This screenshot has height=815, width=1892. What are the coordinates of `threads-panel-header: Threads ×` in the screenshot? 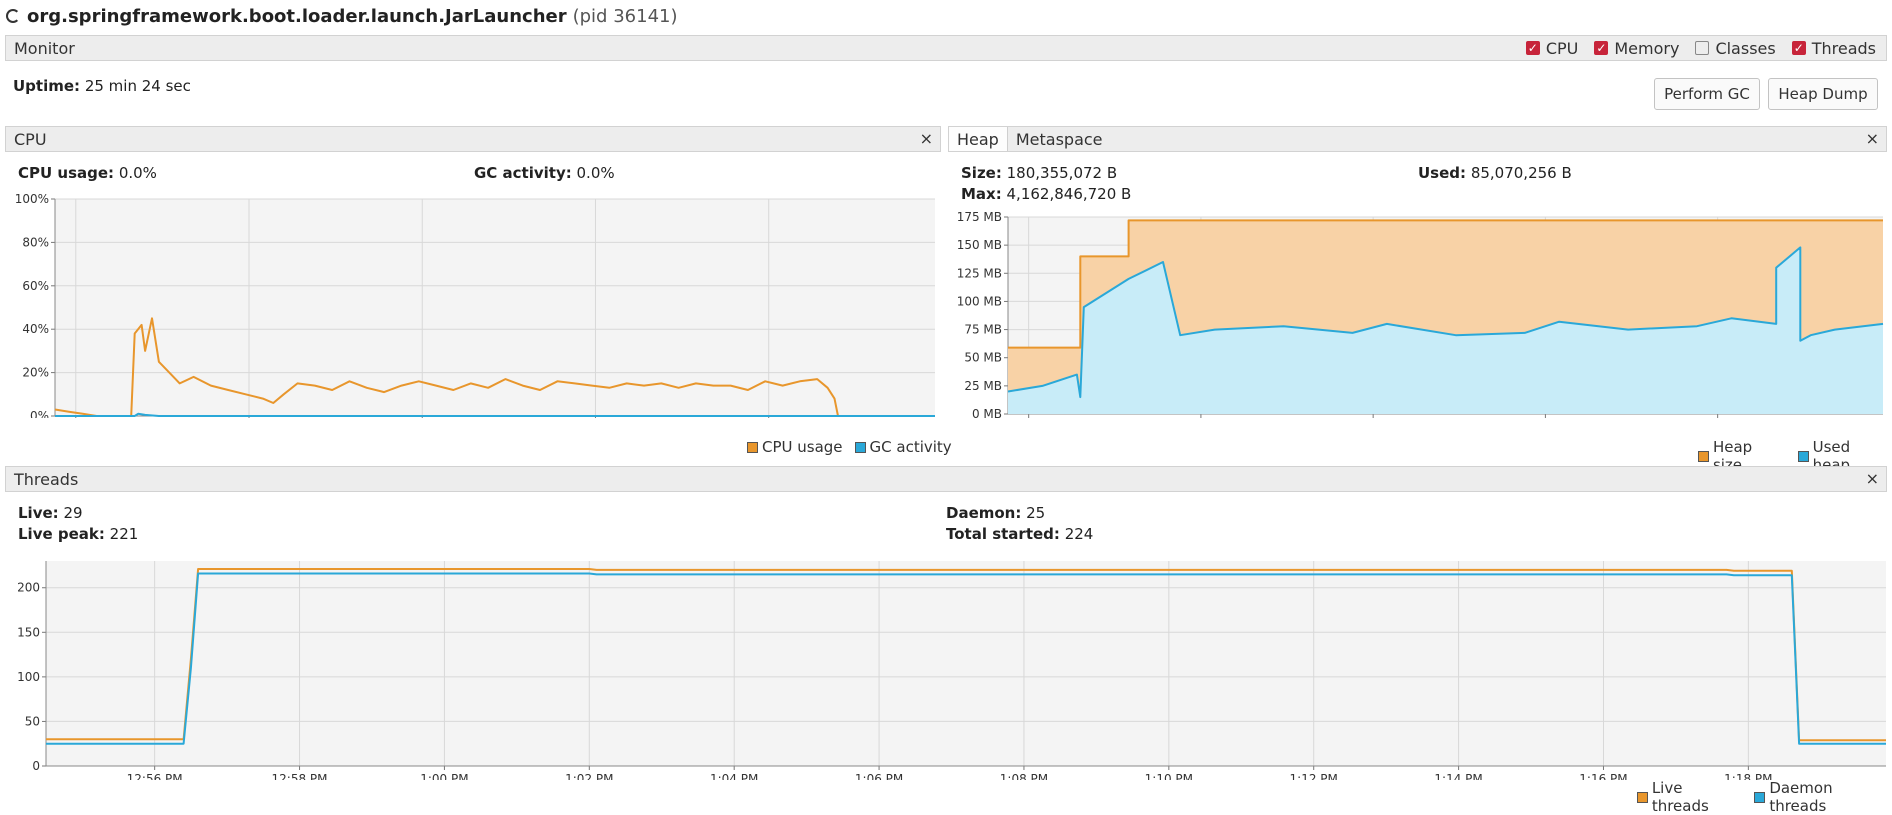 It's located at (946, 479).